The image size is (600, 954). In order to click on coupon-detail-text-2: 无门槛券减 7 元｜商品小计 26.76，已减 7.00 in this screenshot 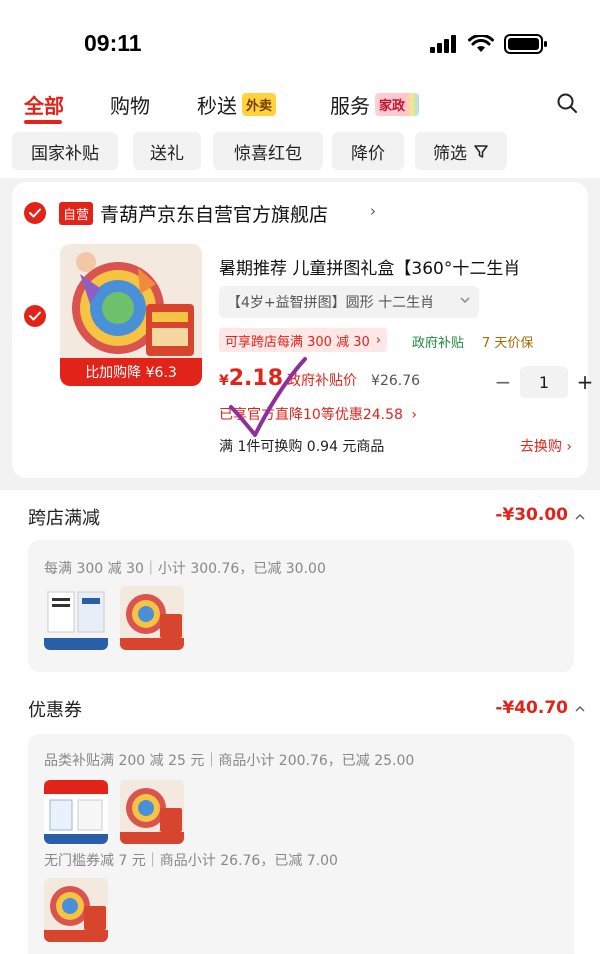, I will do `click(191, 861)`.